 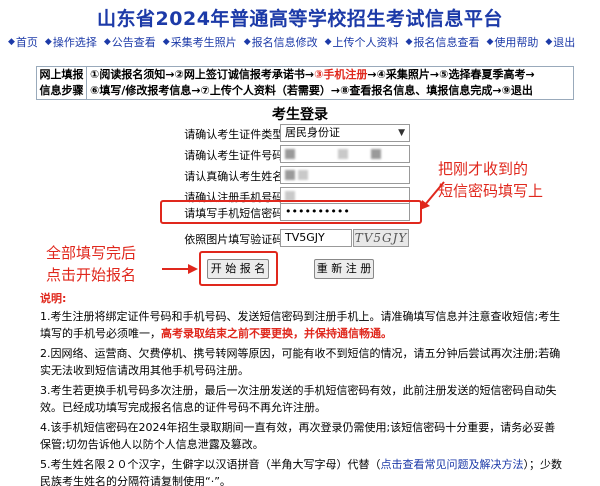 I want to click on nav-modify: ◆ 报名信息修改, so click(x=281, y=42).